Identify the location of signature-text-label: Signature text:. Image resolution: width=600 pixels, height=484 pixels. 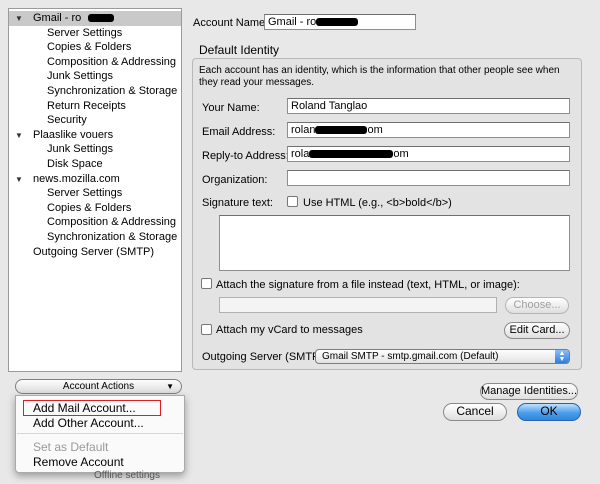
(237, 203).